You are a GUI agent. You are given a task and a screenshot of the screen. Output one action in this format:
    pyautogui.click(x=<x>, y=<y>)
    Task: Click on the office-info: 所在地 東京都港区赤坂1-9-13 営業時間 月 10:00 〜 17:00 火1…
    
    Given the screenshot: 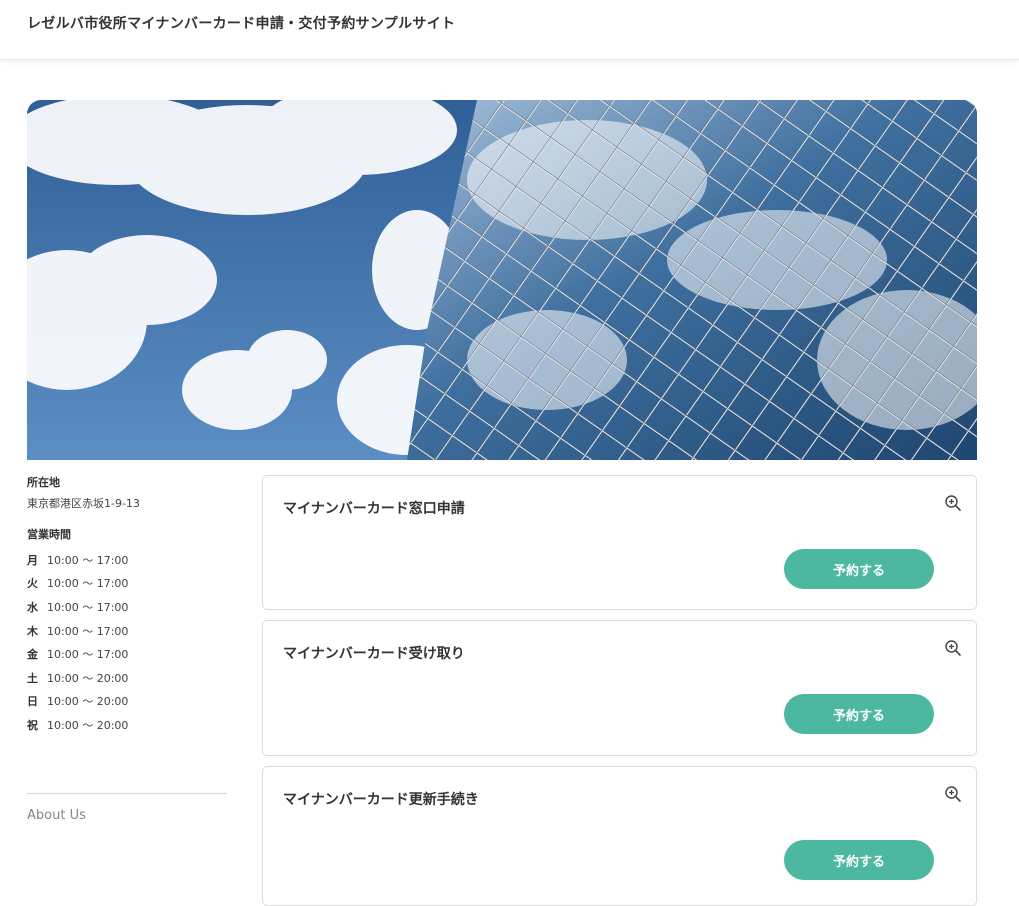 What is the action you would take?
    pyautogui.click(x=127, y=606)
    